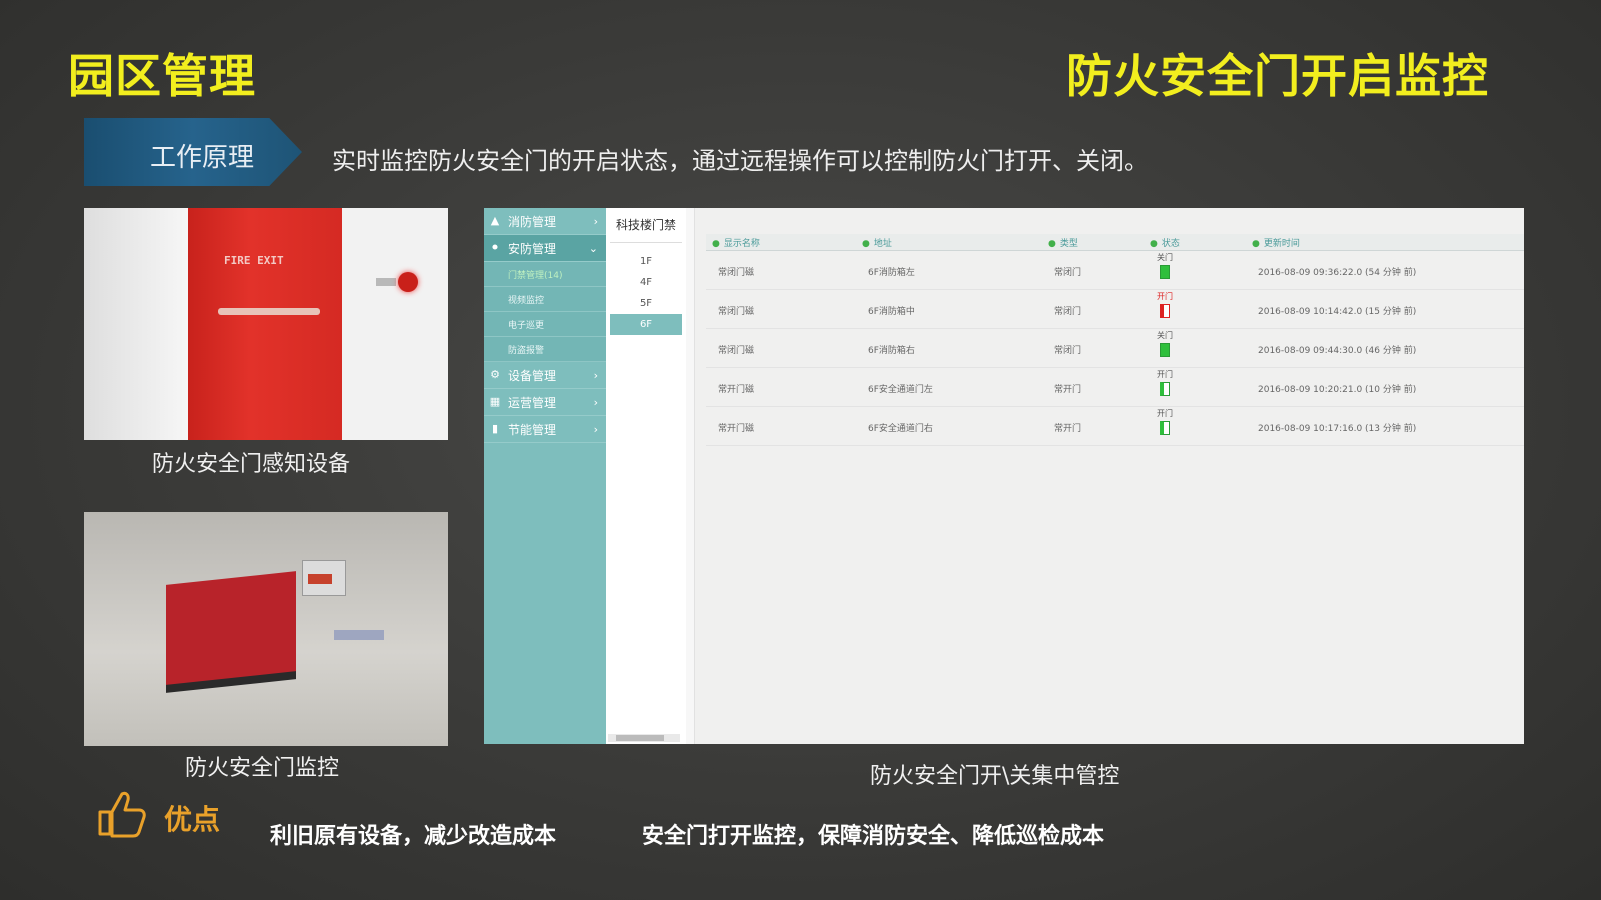  I want to click on cell-updated: 2016-08-09 10:20:21.0 (10 分钟 前), so click(1337, 390).